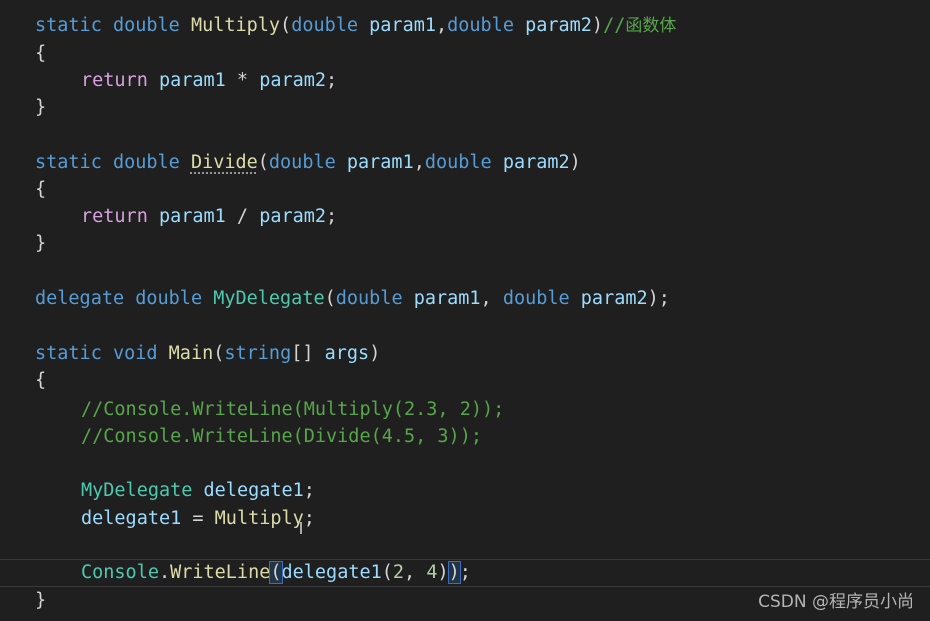 The width and height of the screenshot is (930, 621). I want to click on code-line-comment-multiply: //Console.WriteLine(Multiply(2.3, 2));, so click(269, 409).